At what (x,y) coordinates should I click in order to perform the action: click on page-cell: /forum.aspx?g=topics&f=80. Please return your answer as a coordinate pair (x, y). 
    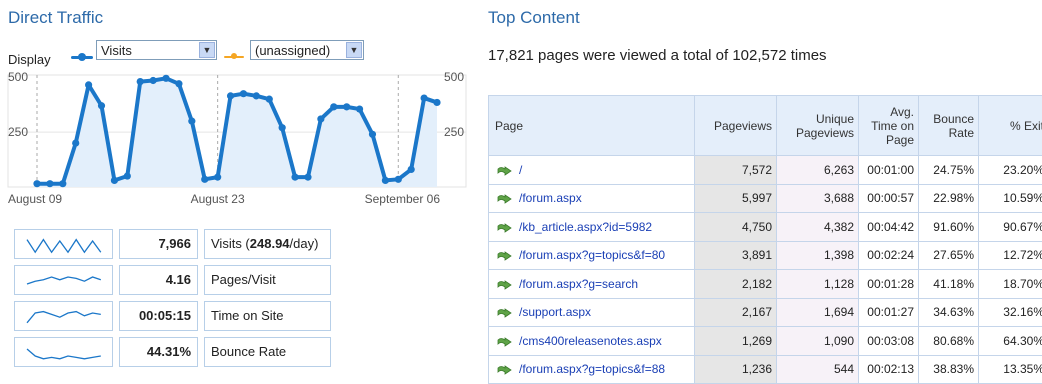
    Looking at the image, I should click on (592, 255).